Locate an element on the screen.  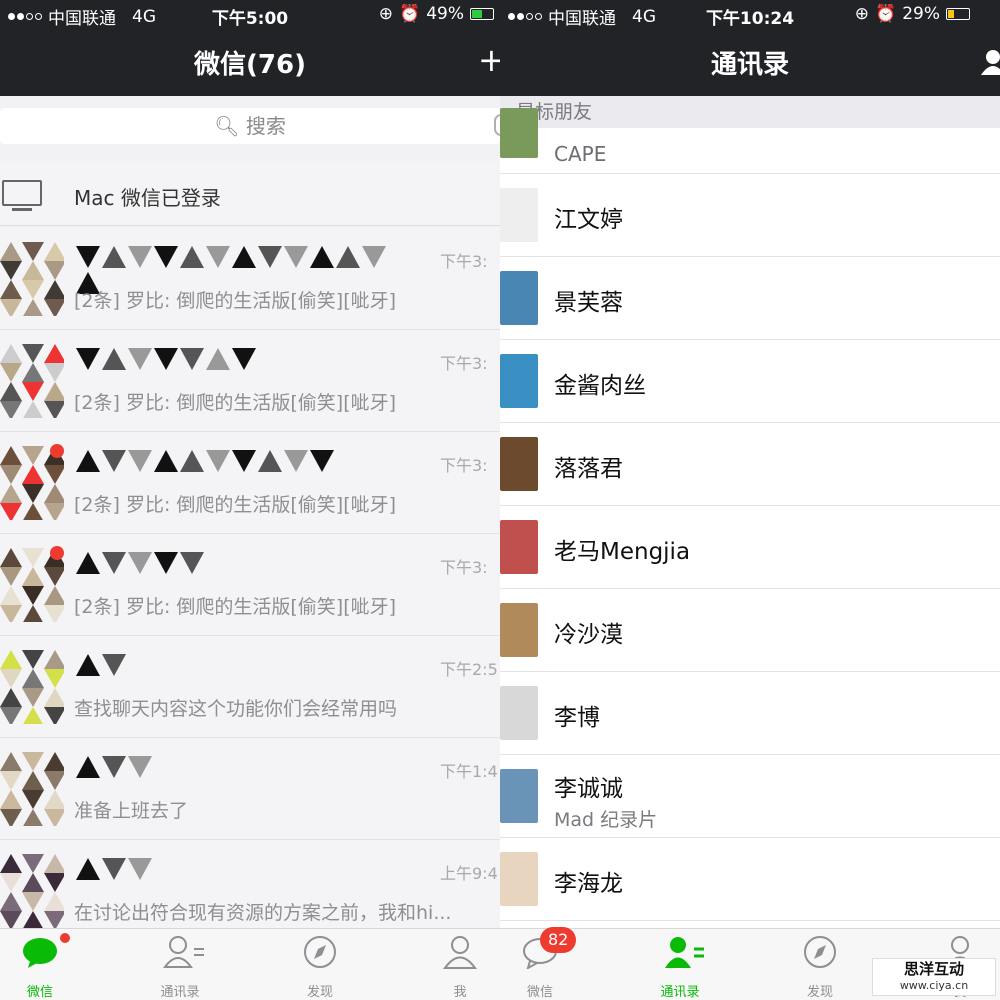
chat-list-item: 下午2:5 查找聊天内容这个功能你们会经常用吗 is located at coordinates (250, 687).